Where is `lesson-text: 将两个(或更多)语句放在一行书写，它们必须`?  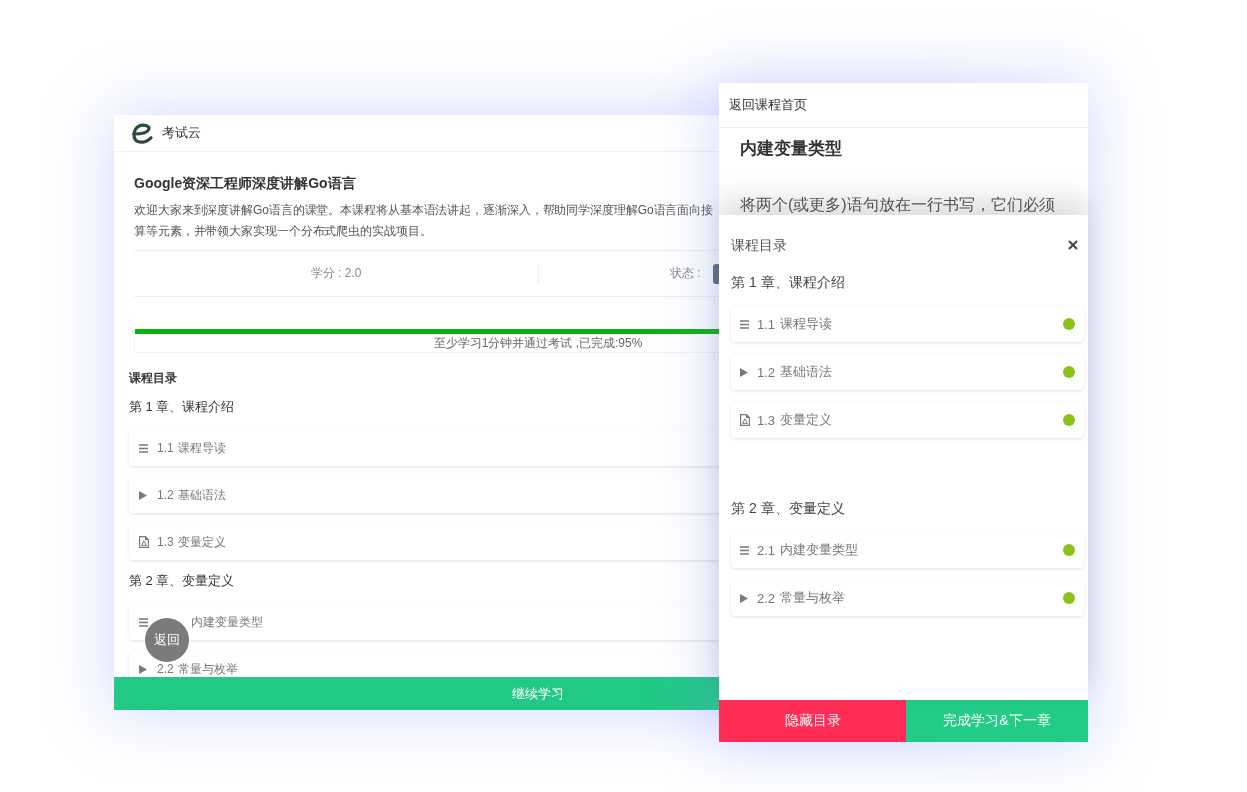 lesson-text: 将两个(或更多)语句放在一行书写，它们必须 is located at coordinates (897, 204).